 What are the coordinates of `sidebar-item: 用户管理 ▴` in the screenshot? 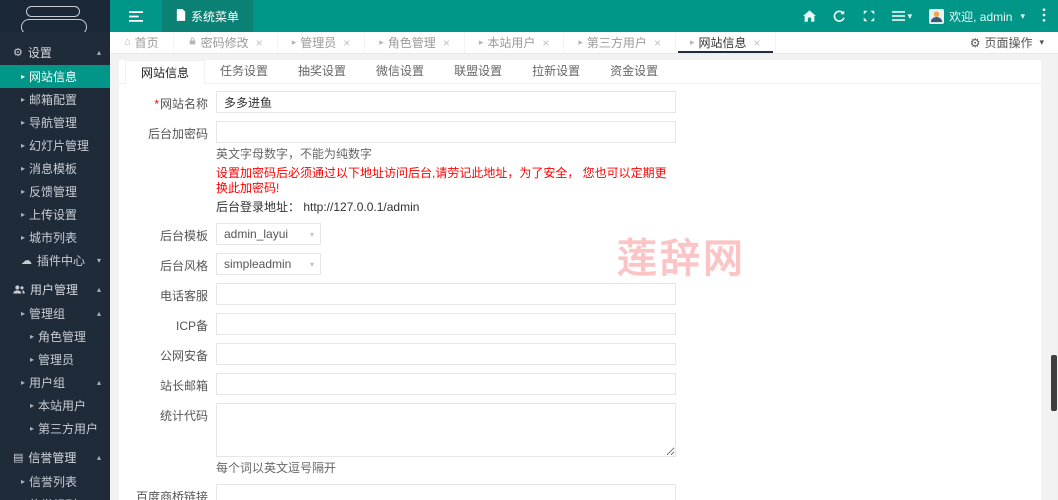 It's located at (55, 289).